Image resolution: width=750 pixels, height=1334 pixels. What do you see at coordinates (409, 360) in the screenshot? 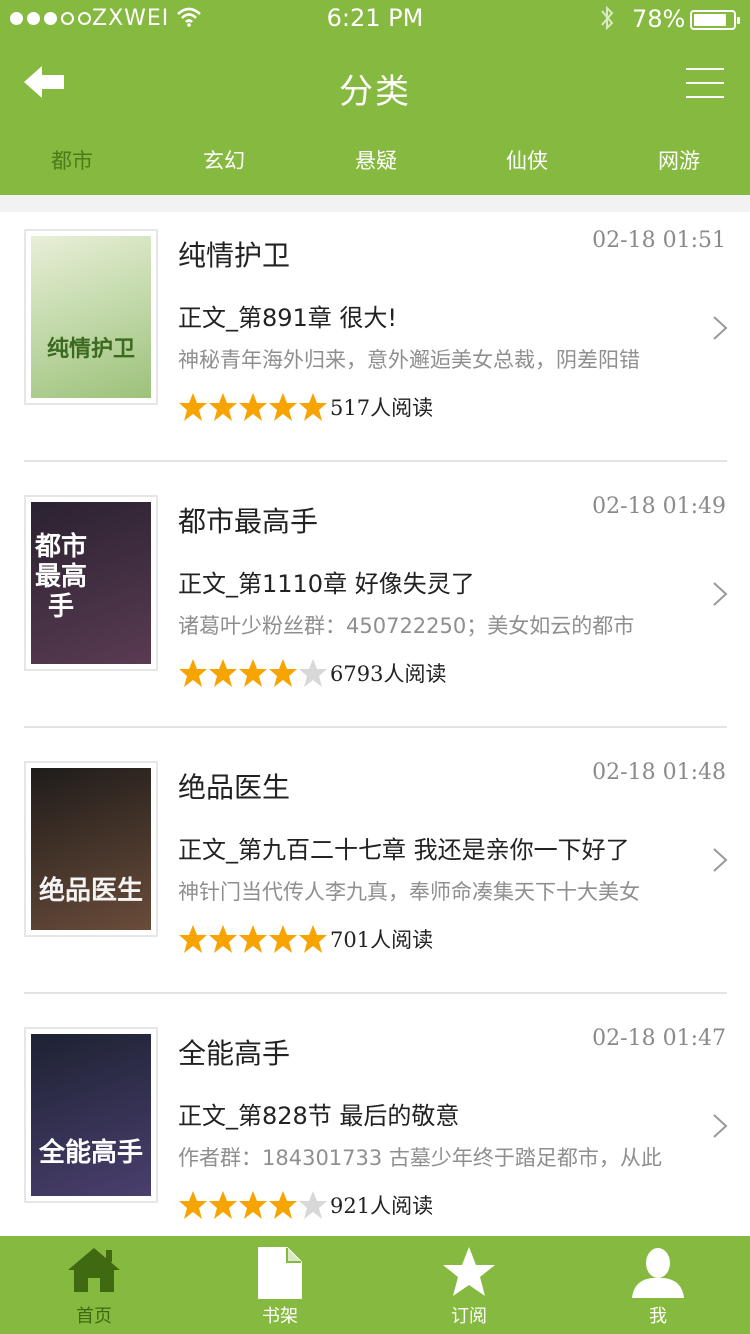
I see `book-description: 神秘青年海外归来，意外邂逅美女总裁，阴差阳错` at bounding box center [409, 360].